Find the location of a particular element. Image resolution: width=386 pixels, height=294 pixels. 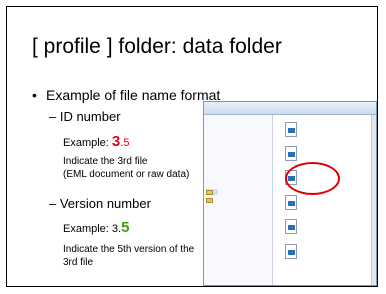

nav-item-selected is located at coordinates (212, 192).